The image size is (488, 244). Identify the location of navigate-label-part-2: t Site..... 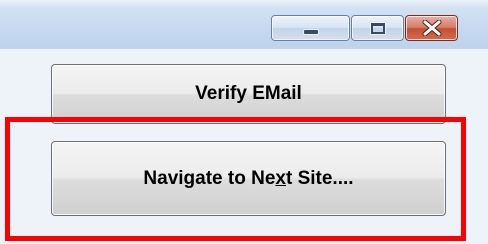
(319, 178).